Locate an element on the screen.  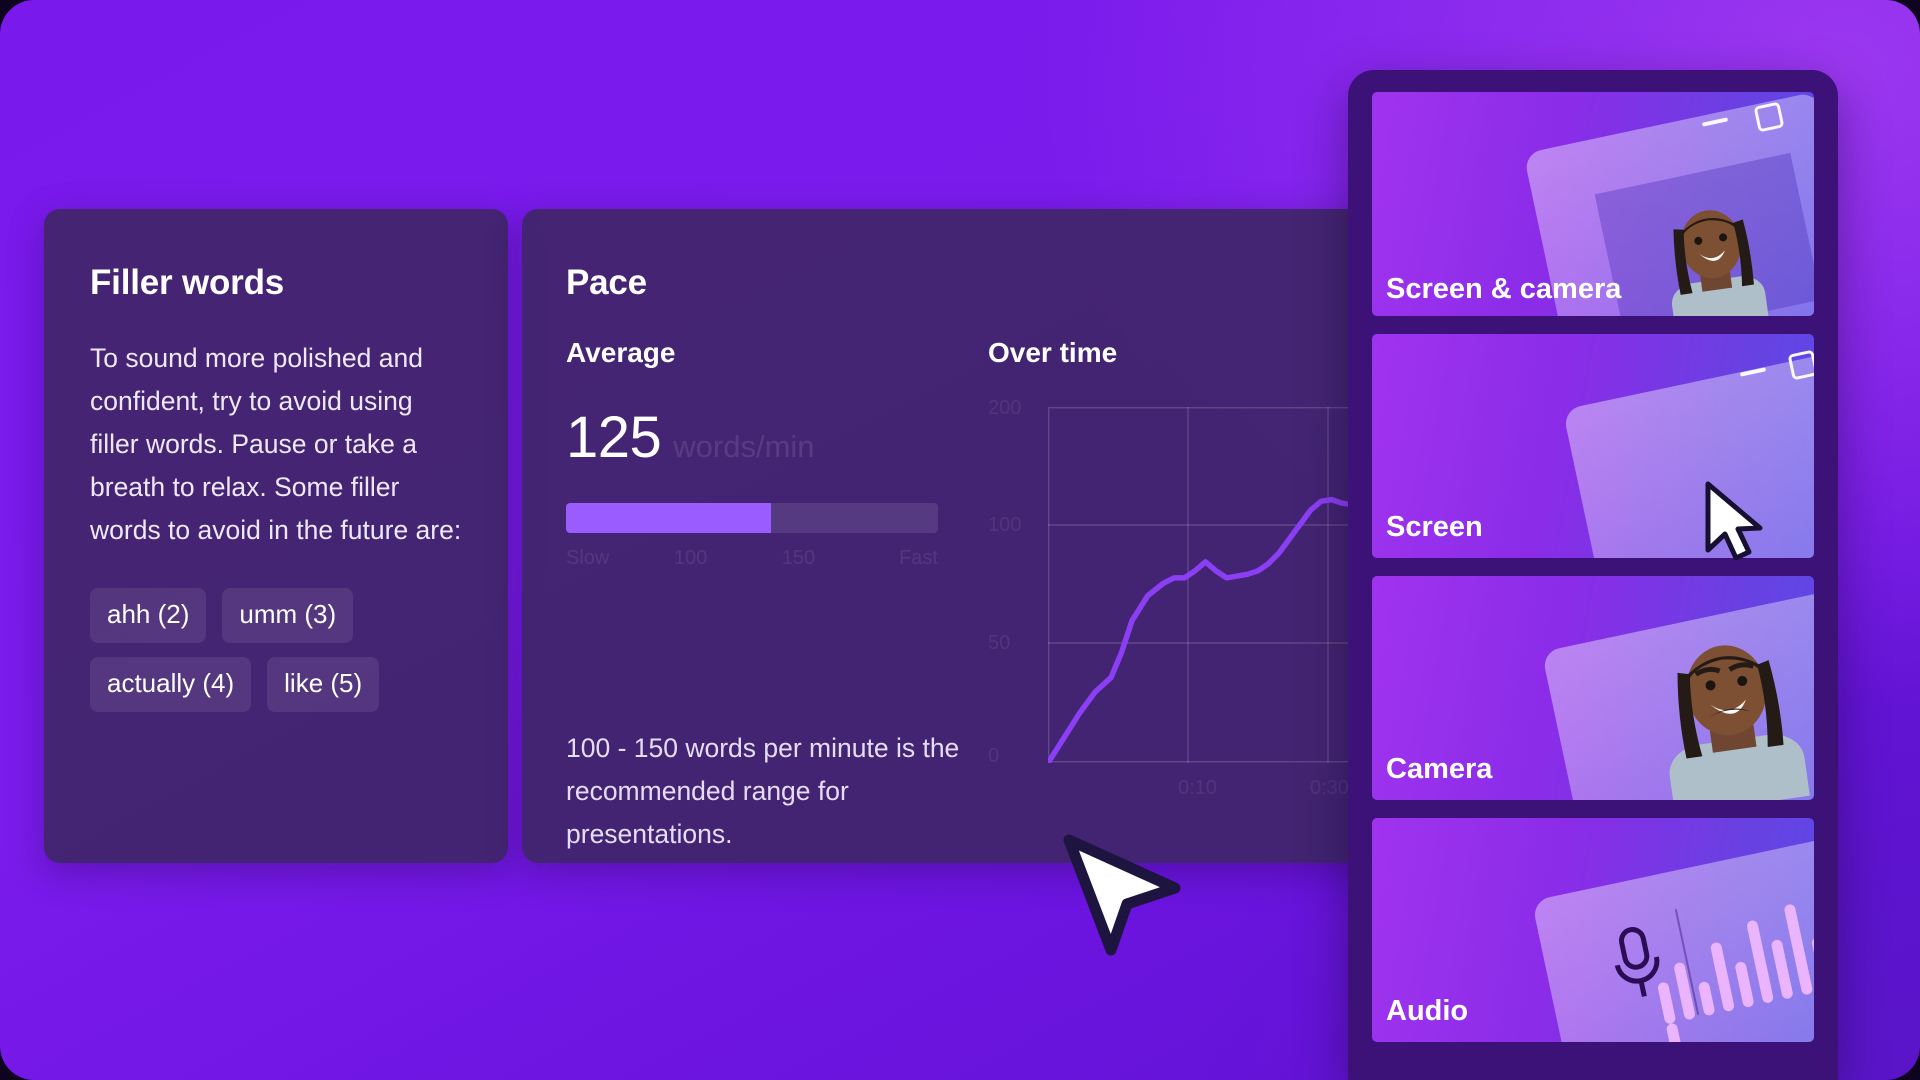
pace-meter-fill is located at coordinates (668, 518).